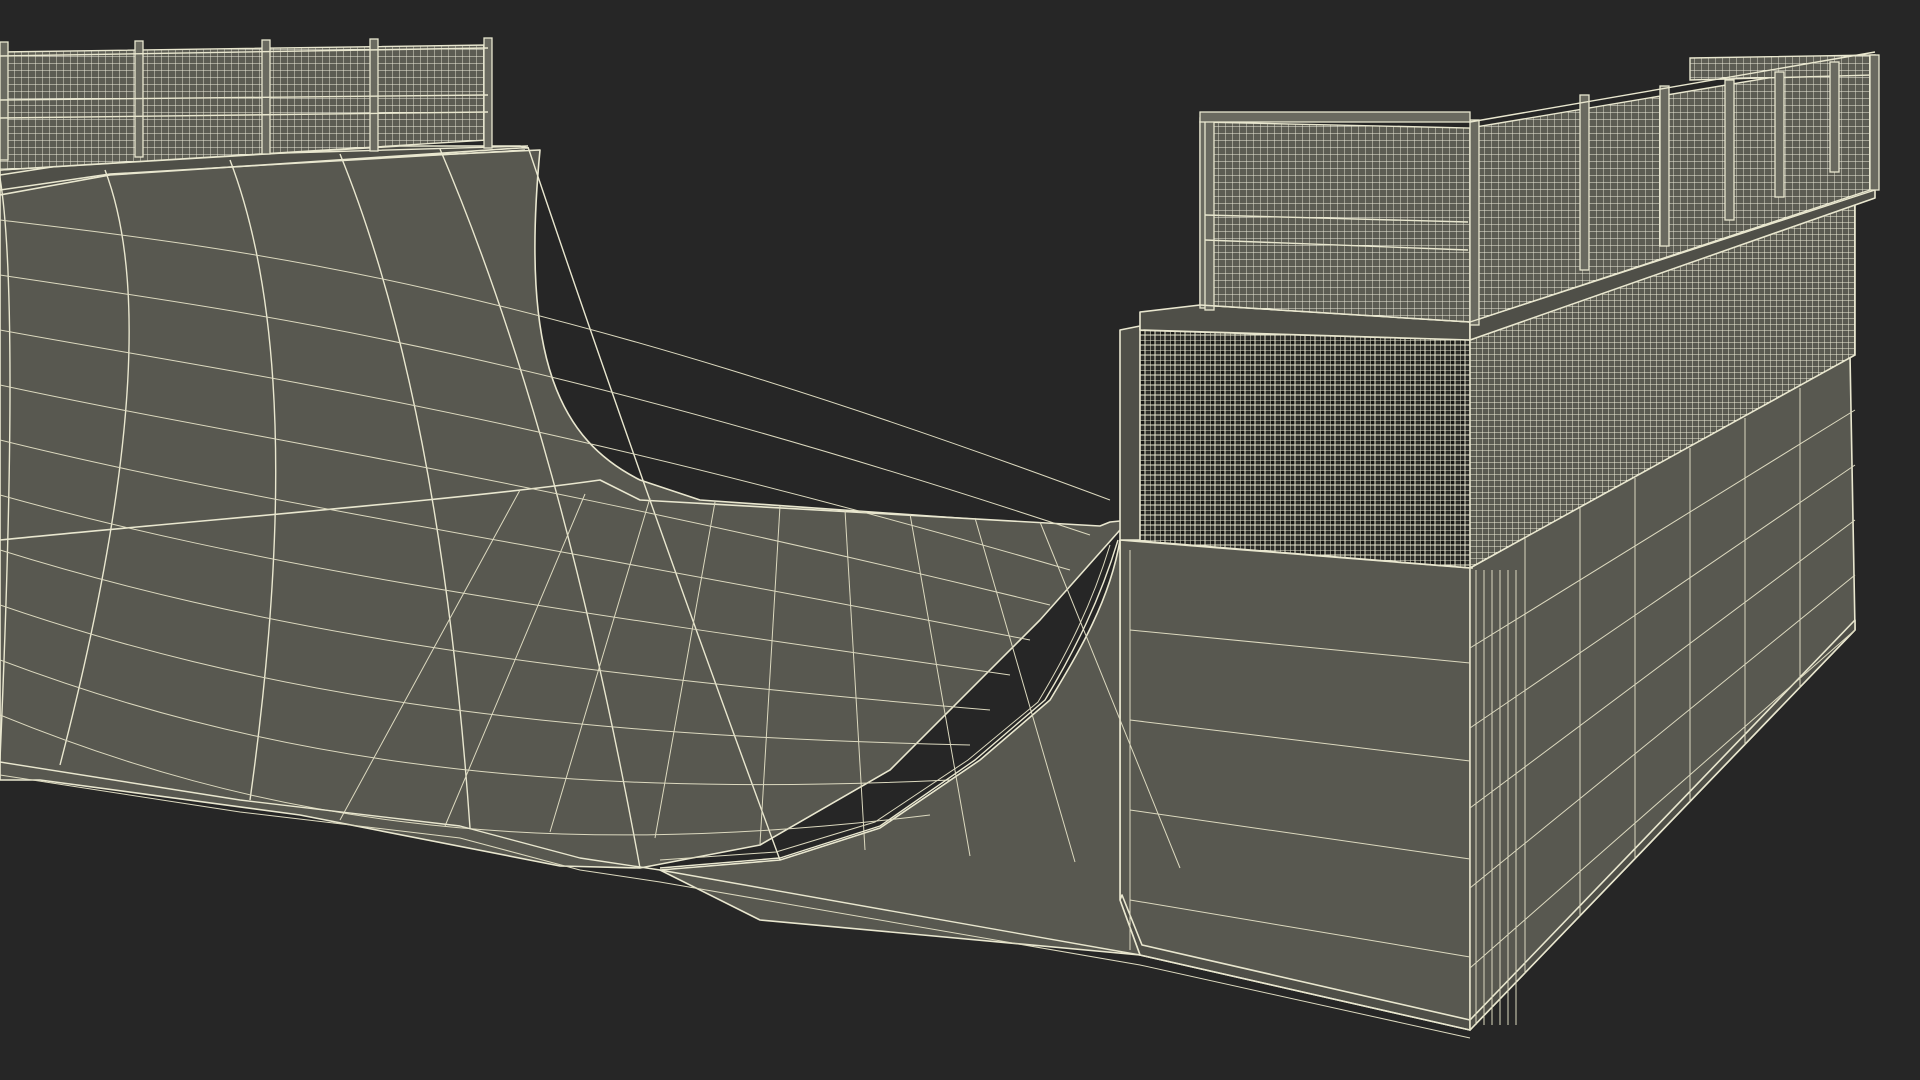 Image resolution: width=1920 pixels, height=1080 pixels. What do you see at coordinates (1335, 222) in the screenshot?
I see `right-fence-front-mesh` at bounding box center [1335, 222].